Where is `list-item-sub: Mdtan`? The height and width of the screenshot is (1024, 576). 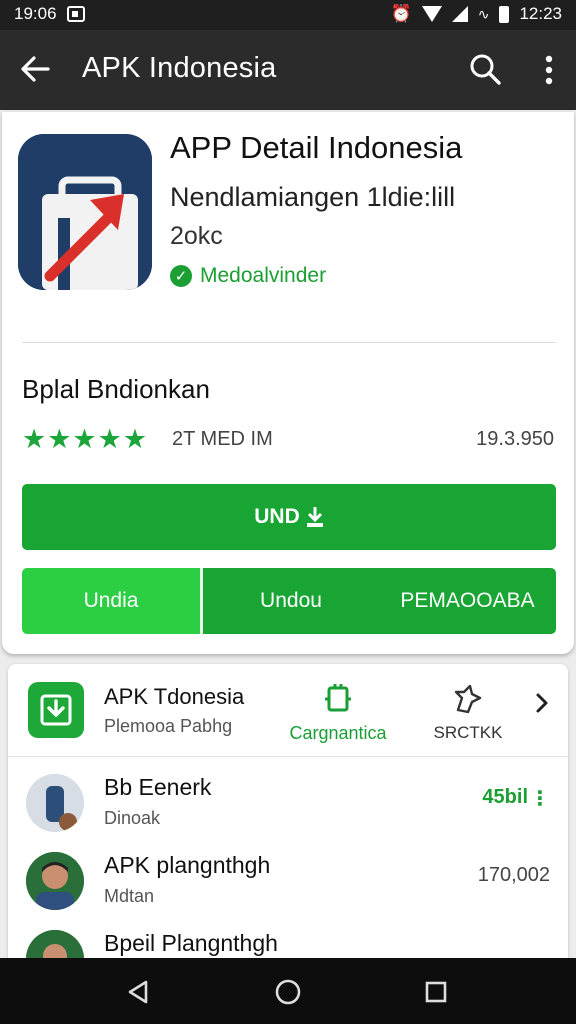 list-item-sub: Mdtan is located at coordinates (129, 896).